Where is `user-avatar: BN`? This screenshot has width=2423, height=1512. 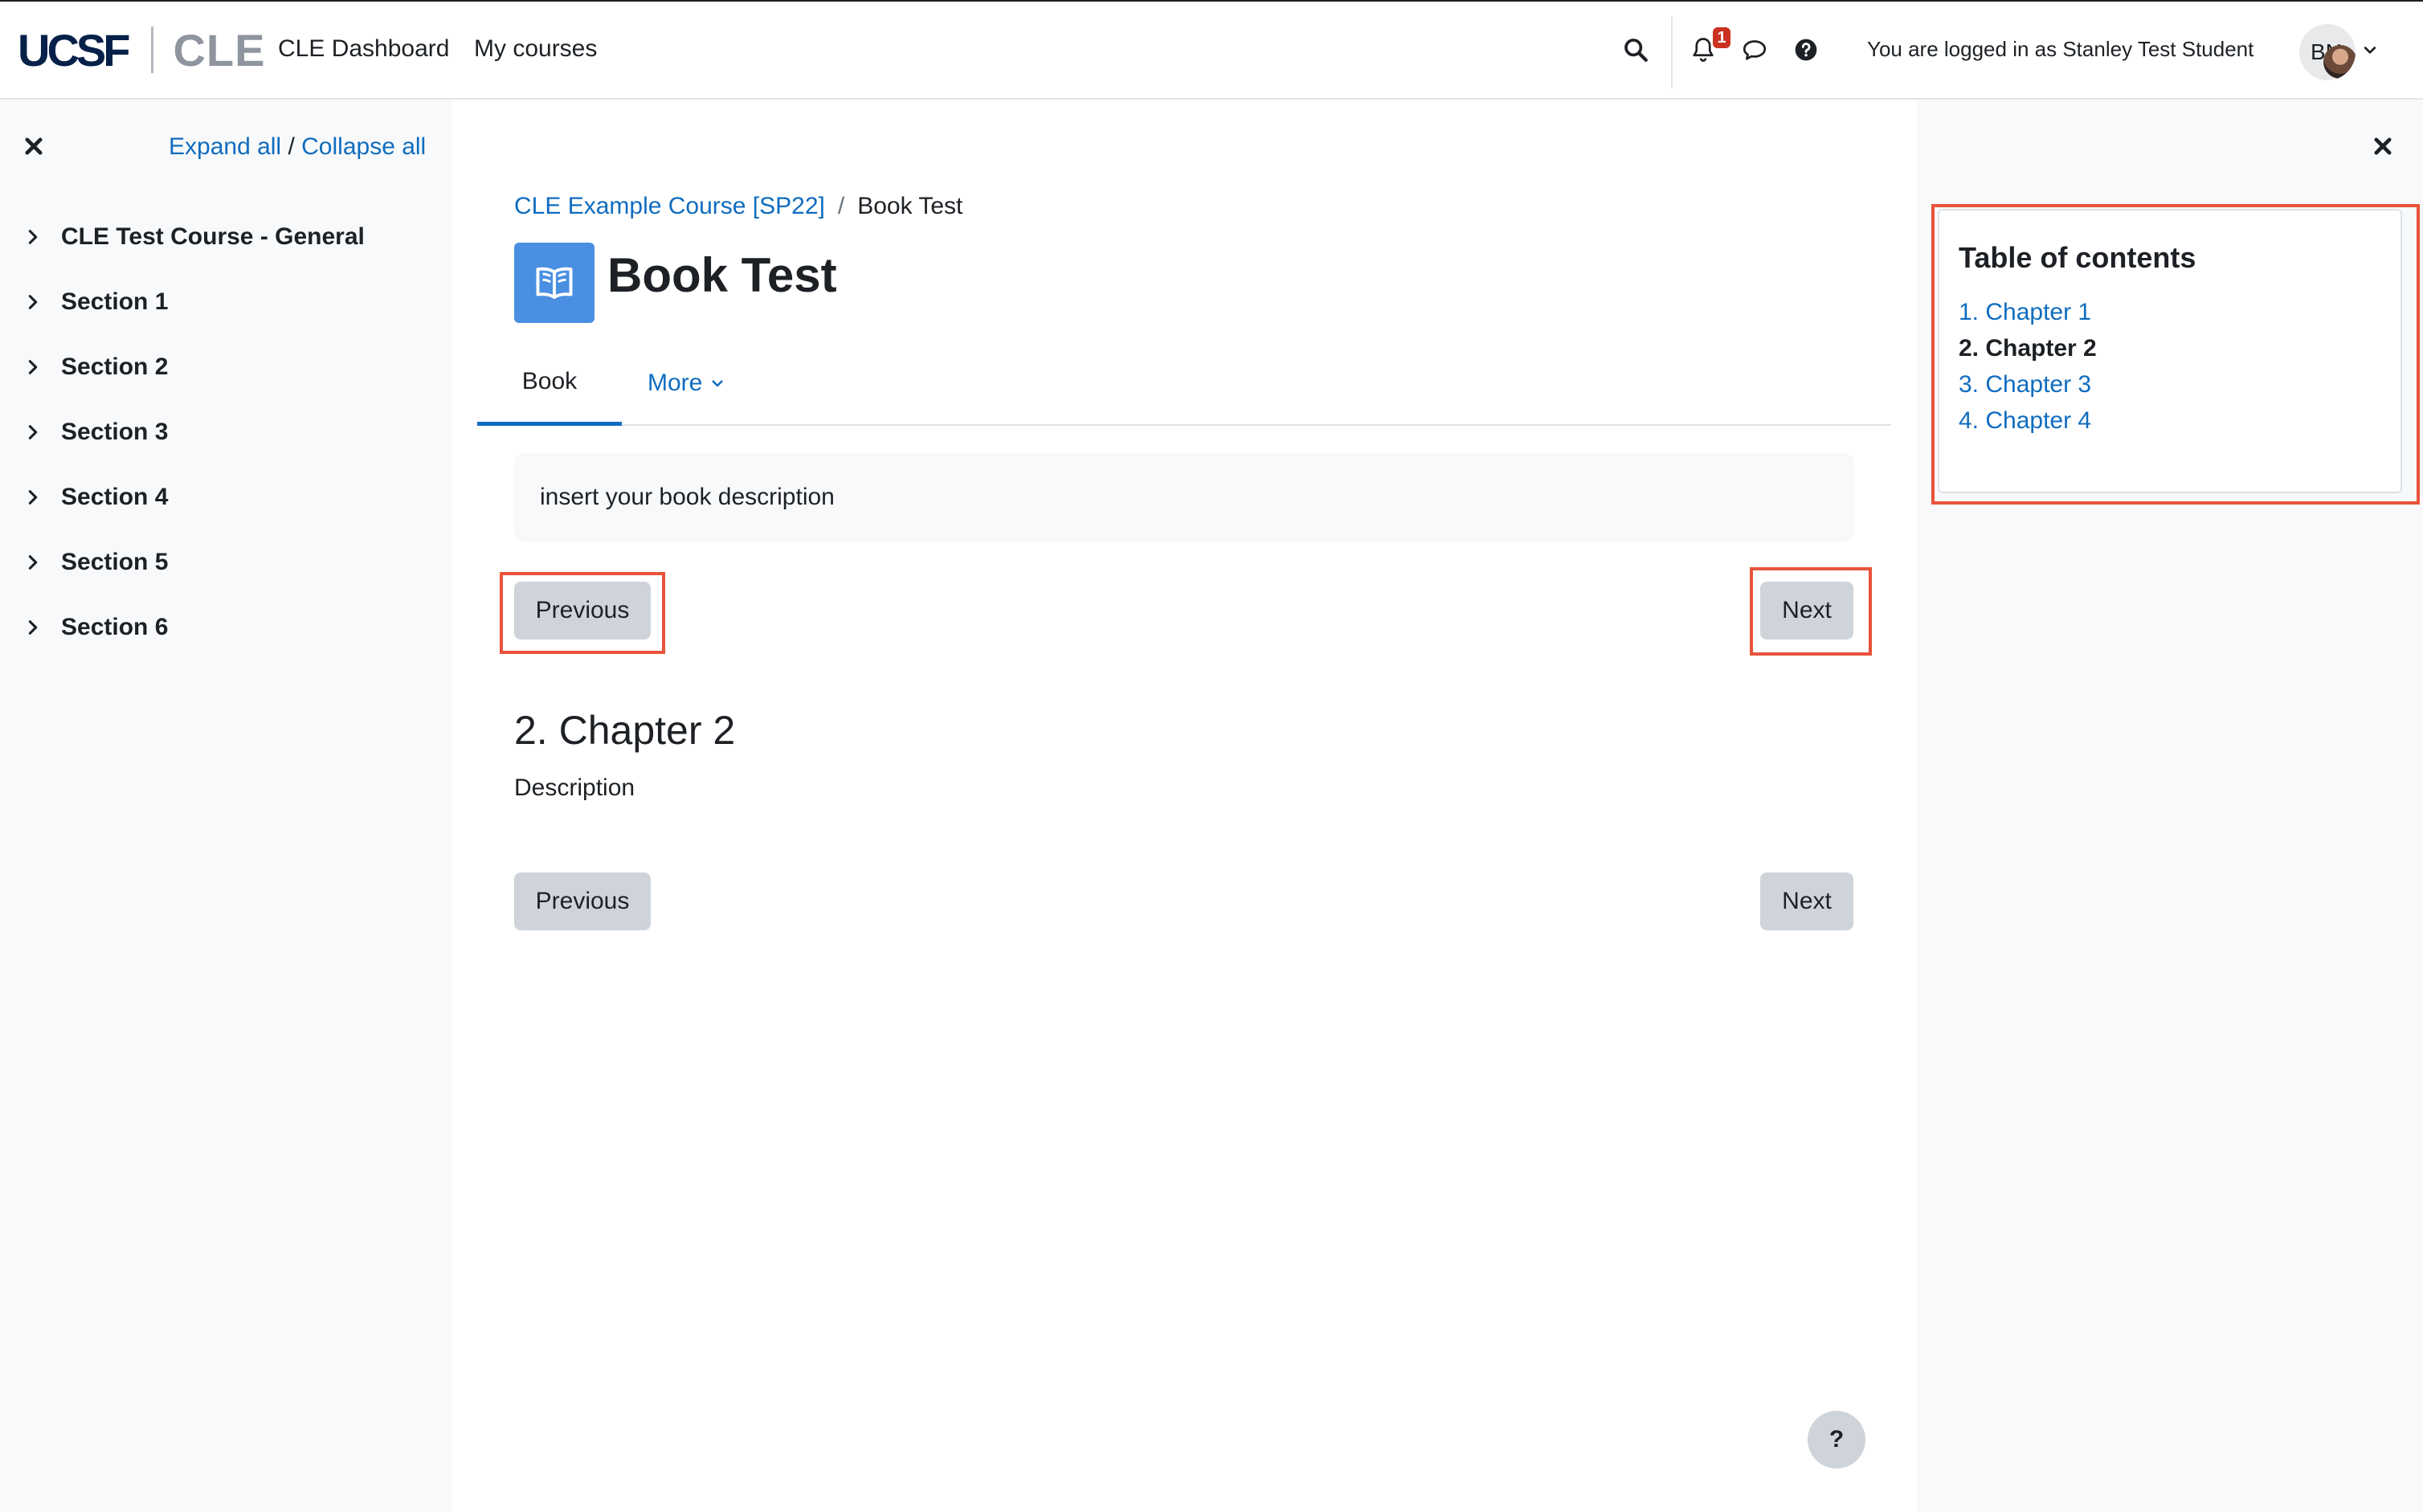
user-avatar: BN is located at coordinates (2328, 52).